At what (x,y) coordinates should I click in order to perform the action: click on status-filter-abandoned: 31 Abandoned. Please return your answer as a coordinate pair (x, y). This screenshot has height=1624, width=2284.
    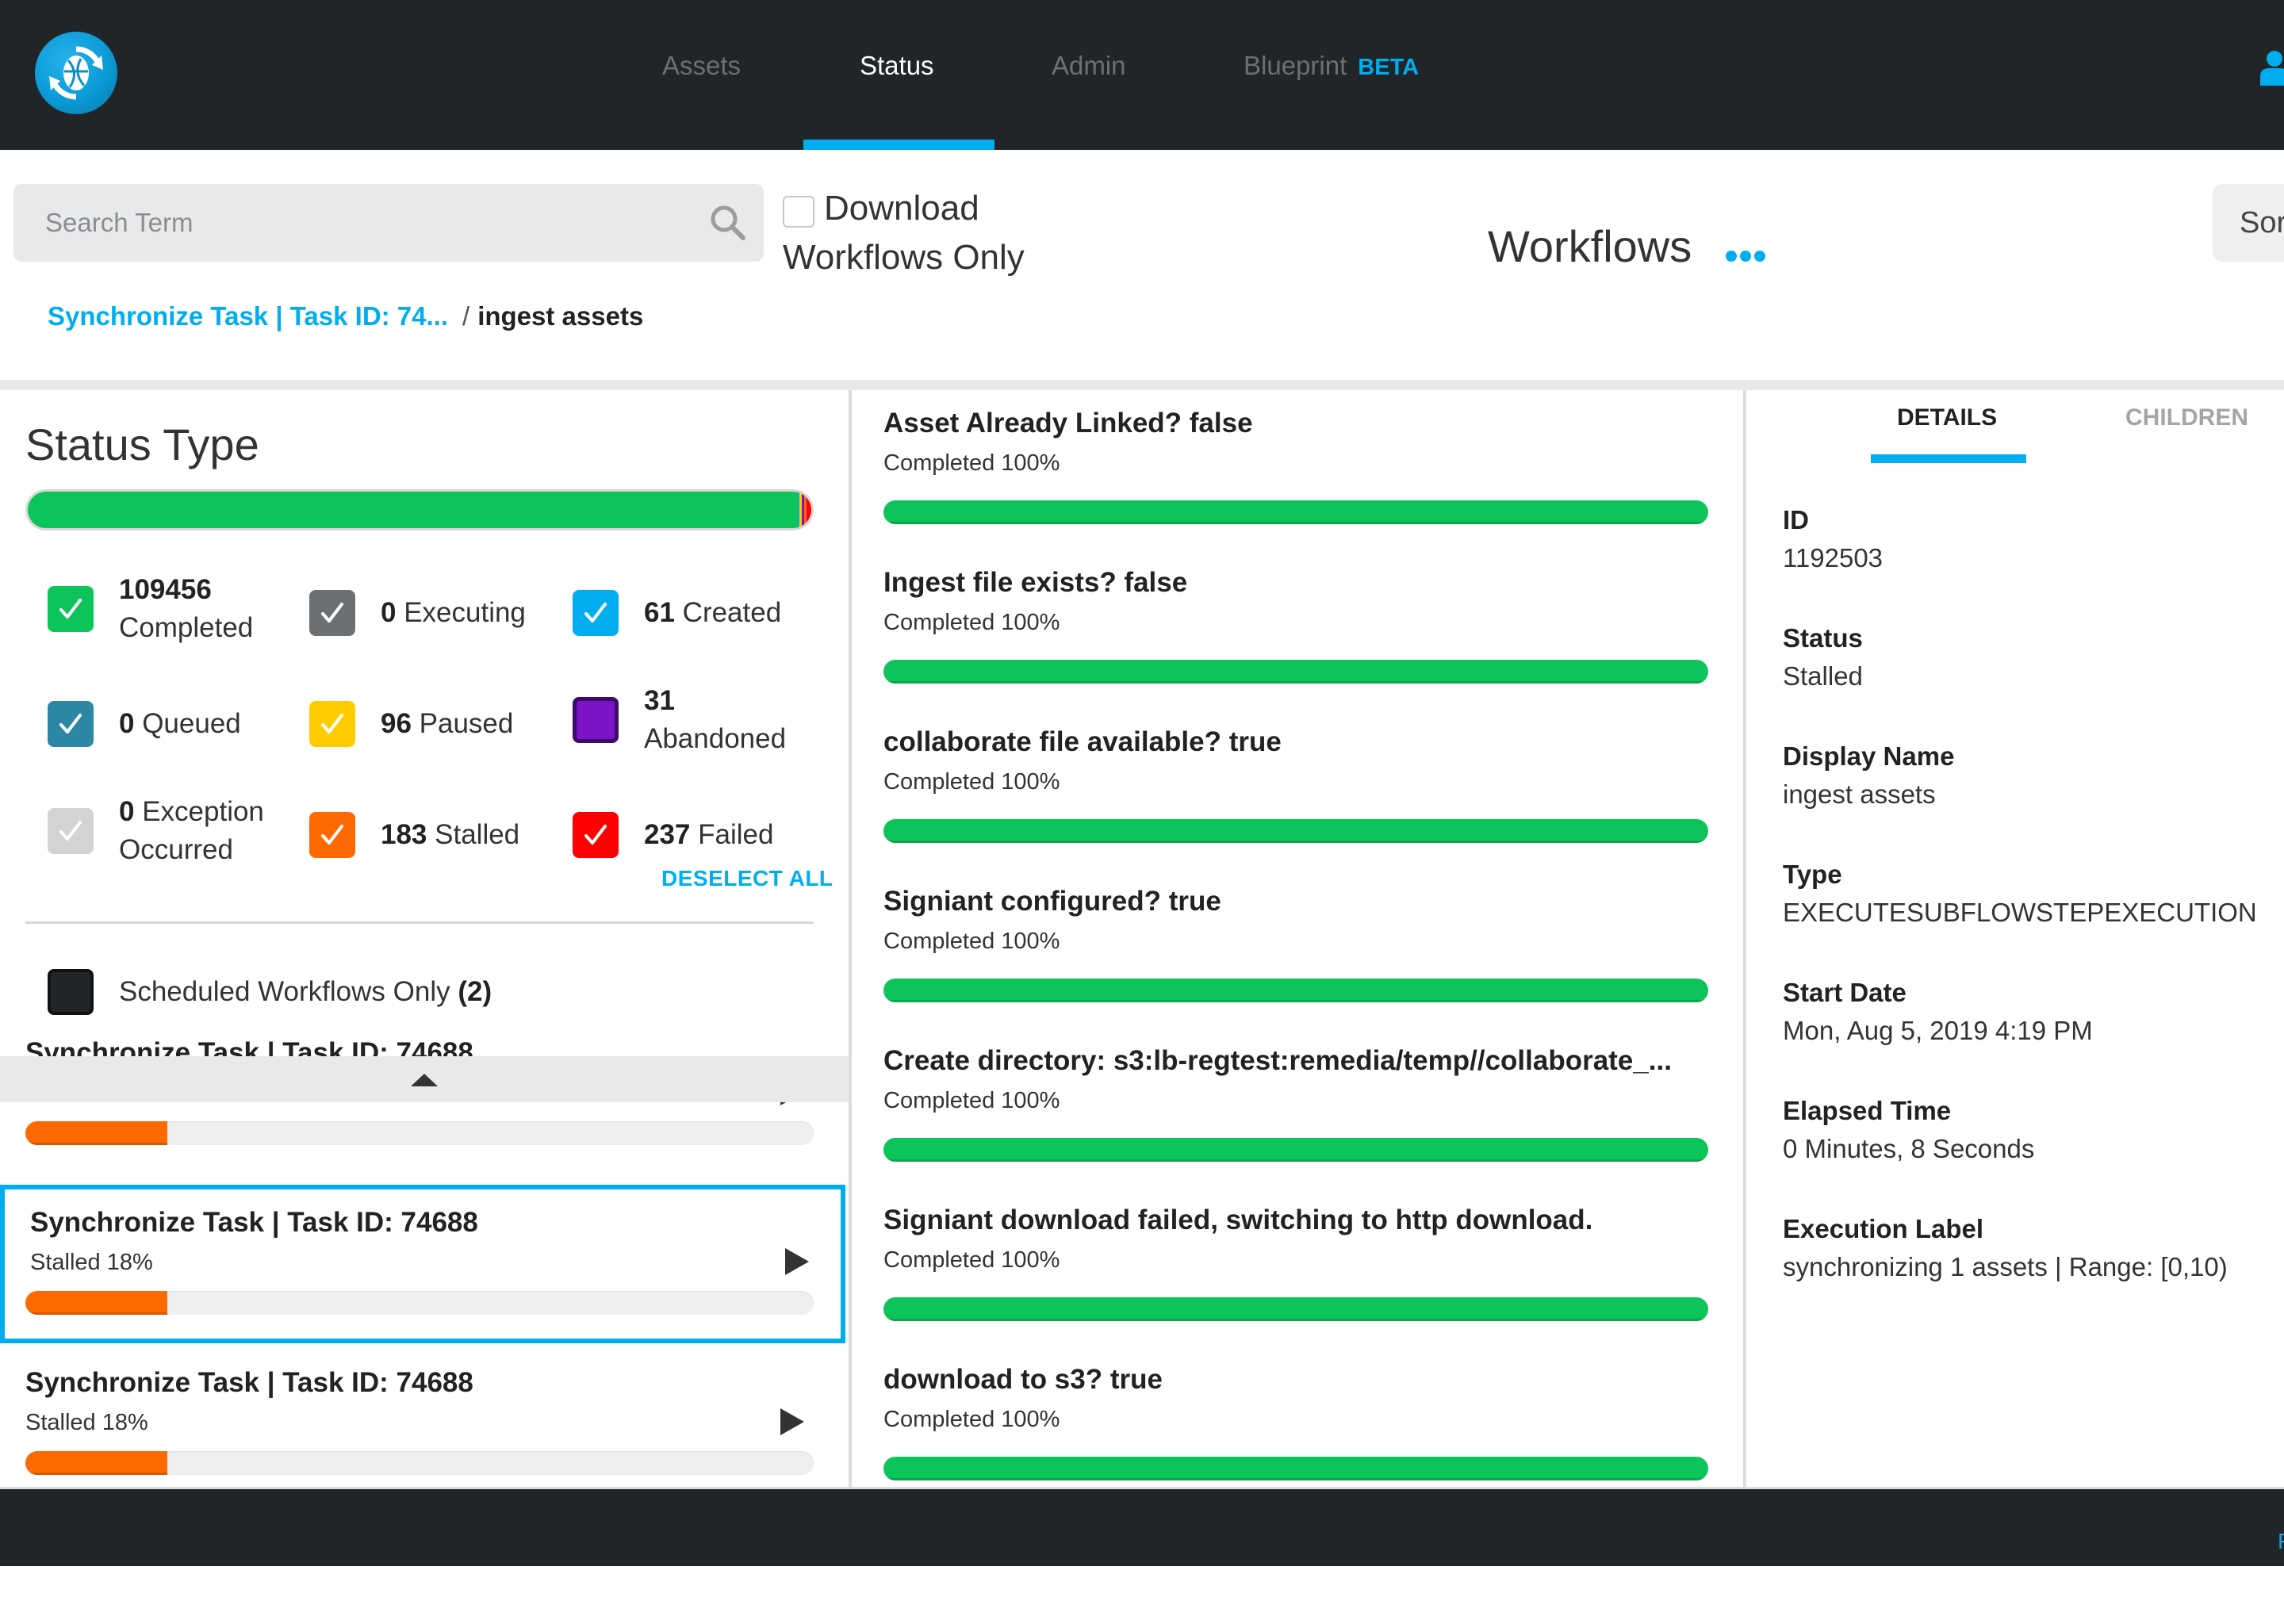
    Looking at the image, I should click on (679, 720).